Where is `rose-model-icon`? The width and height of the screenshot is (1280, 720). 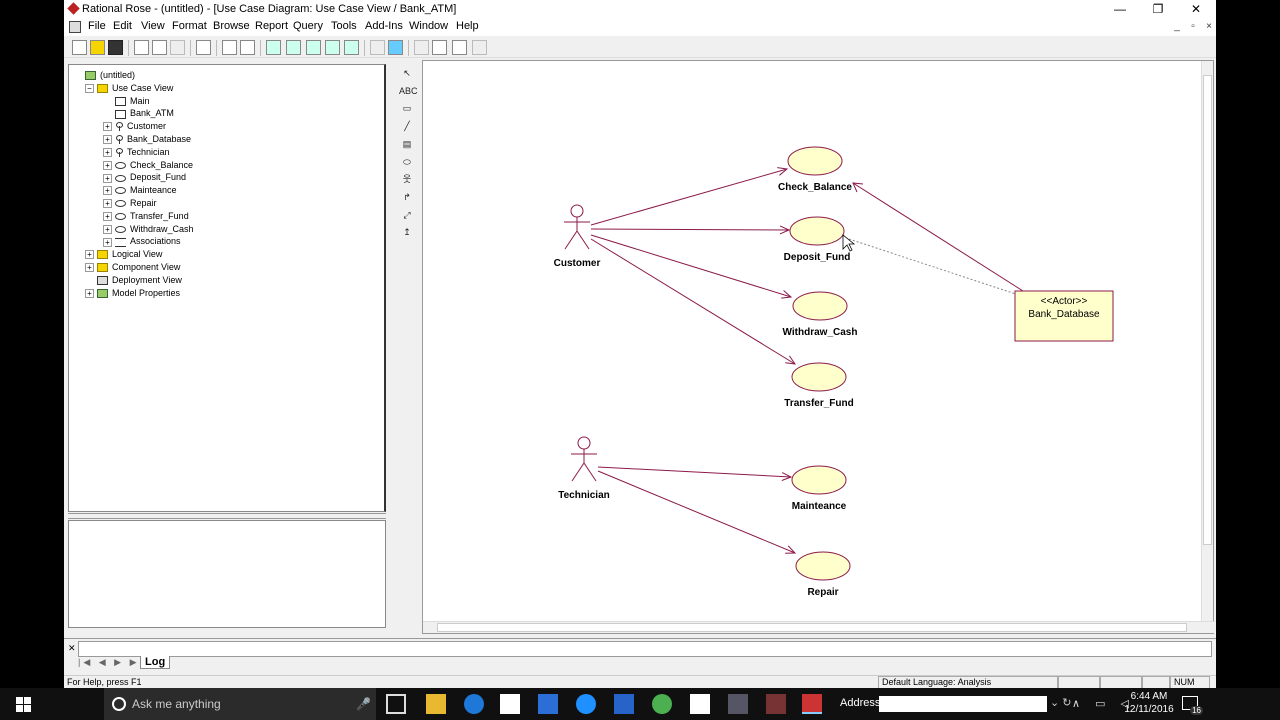
rose-model-icon is located at coordinates (776, 704).